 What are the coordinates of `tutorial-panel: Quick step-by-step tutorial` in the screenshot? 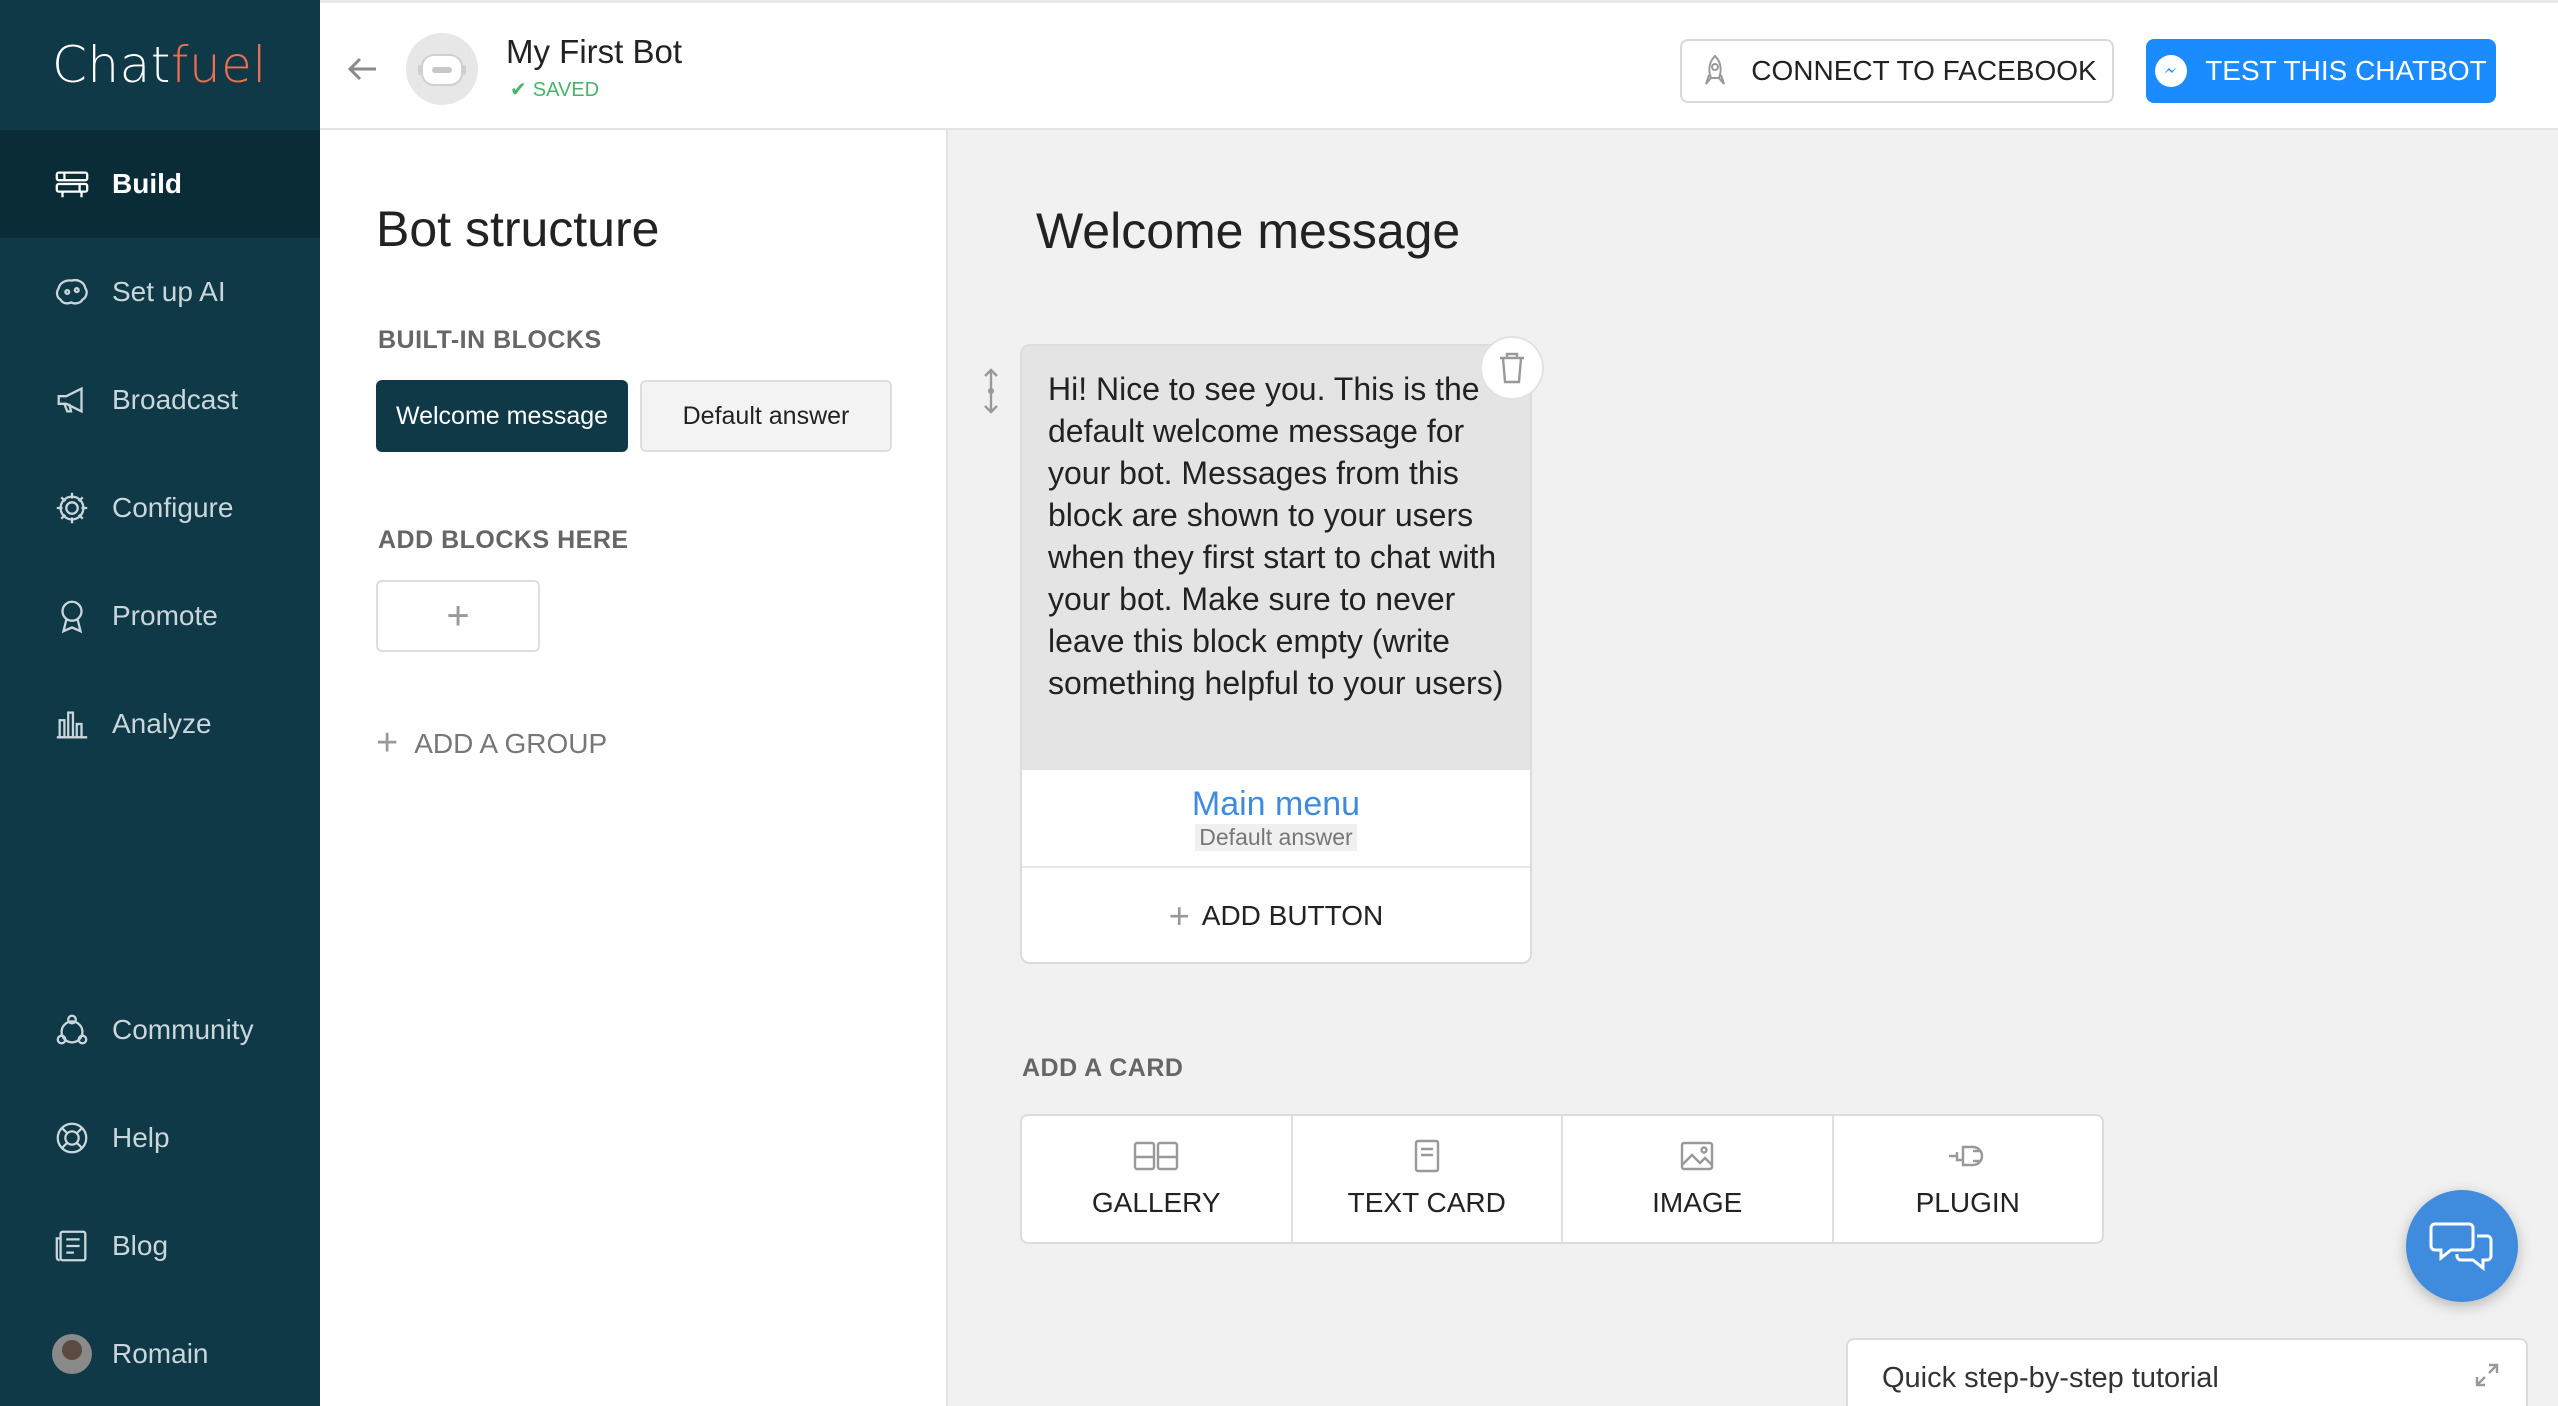 It's located at (2187, 1372).